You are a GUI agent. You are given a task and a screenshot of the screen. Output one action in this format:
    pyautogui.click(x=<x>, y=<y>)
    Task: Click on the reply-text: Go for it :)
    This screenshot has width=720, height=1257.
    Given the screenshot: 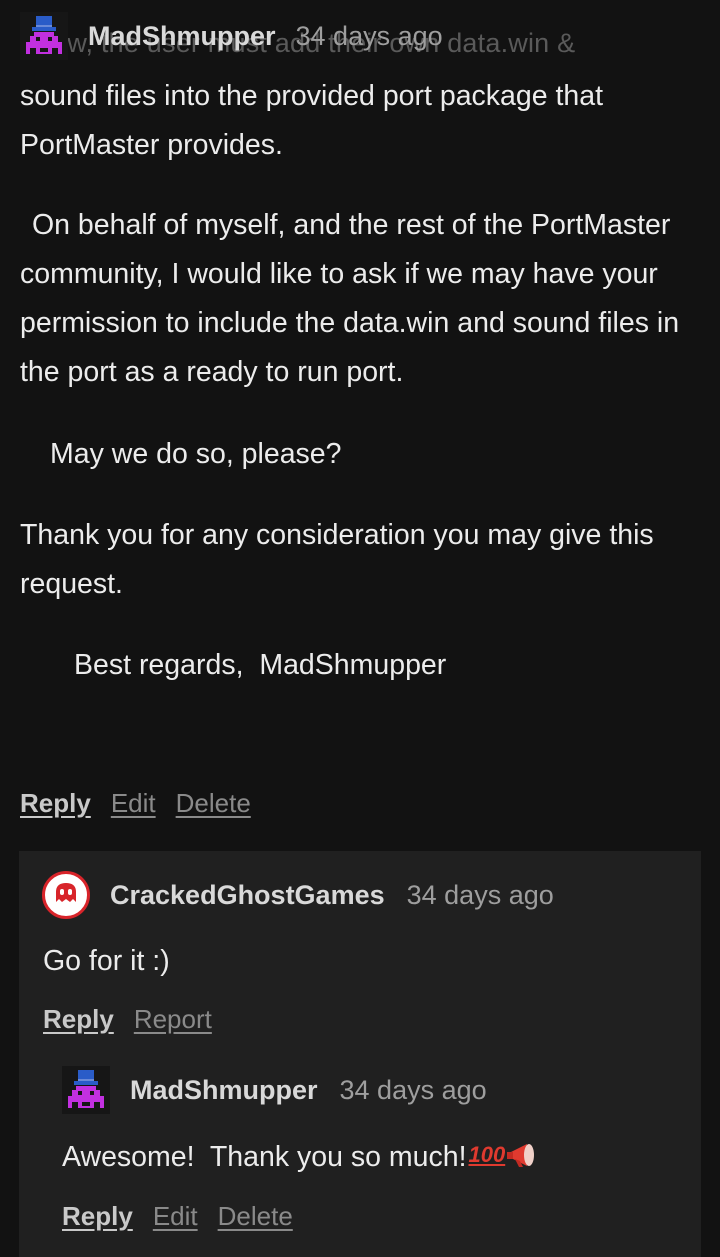 What is the action you would take?
    pyautogui.click(x=106, y=961)
    